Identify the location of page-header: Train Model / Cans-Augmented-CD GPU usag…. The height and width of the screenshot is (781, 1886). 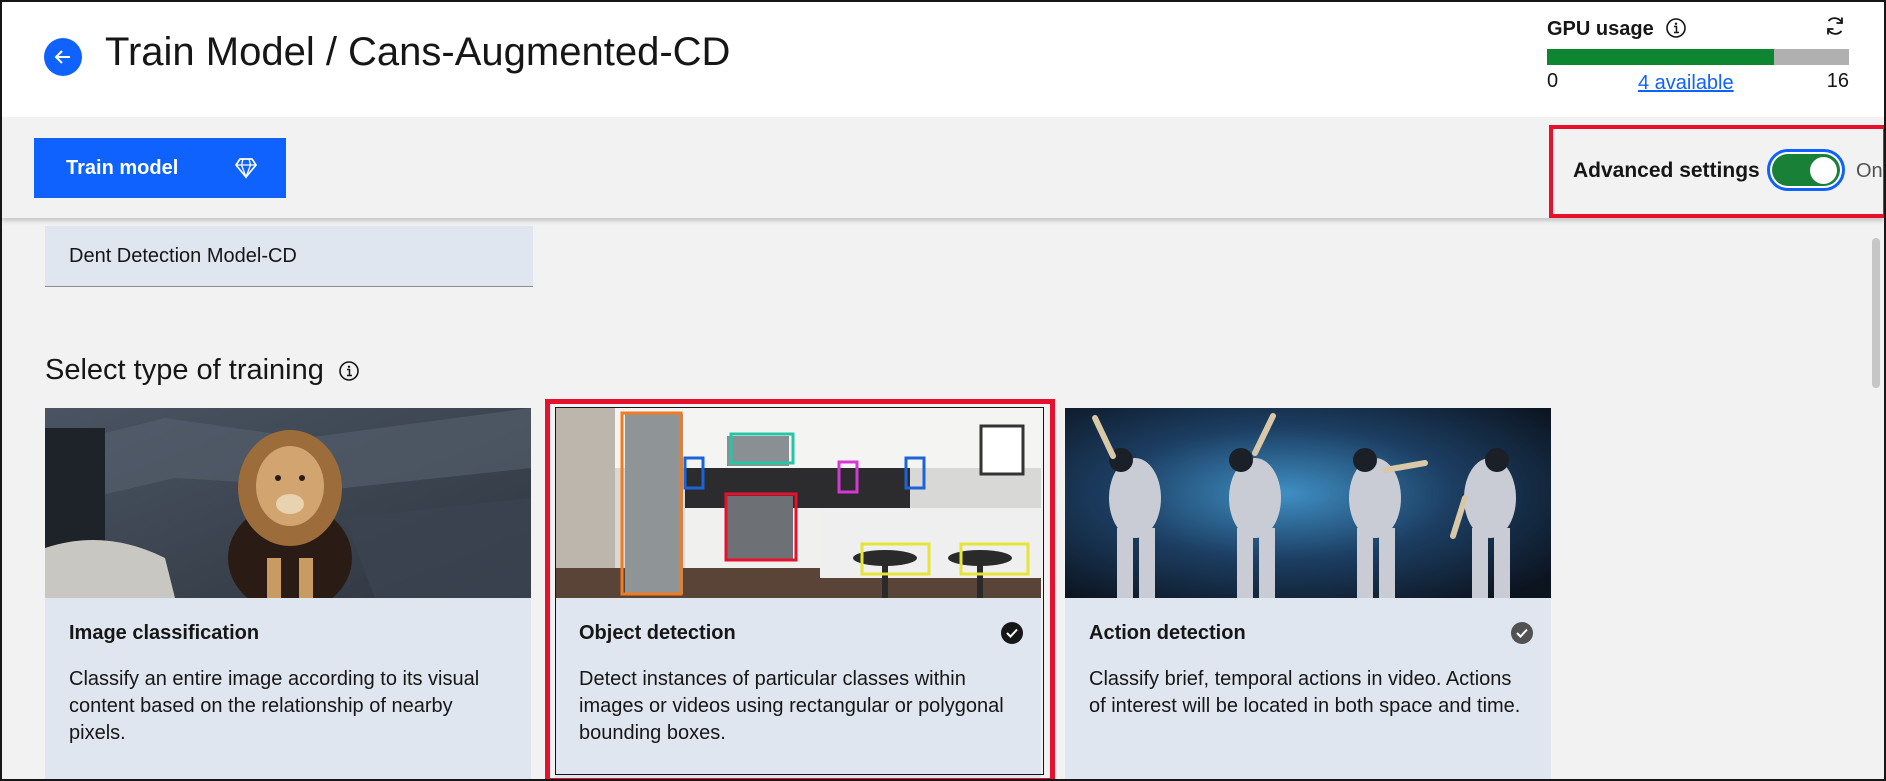
(943, 59).